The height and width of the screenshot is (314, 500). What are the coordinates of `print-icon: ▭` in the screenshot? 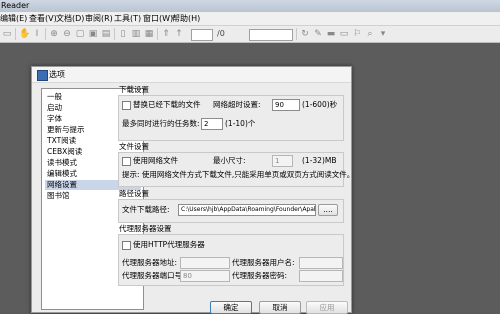 It's located at (7, 34).